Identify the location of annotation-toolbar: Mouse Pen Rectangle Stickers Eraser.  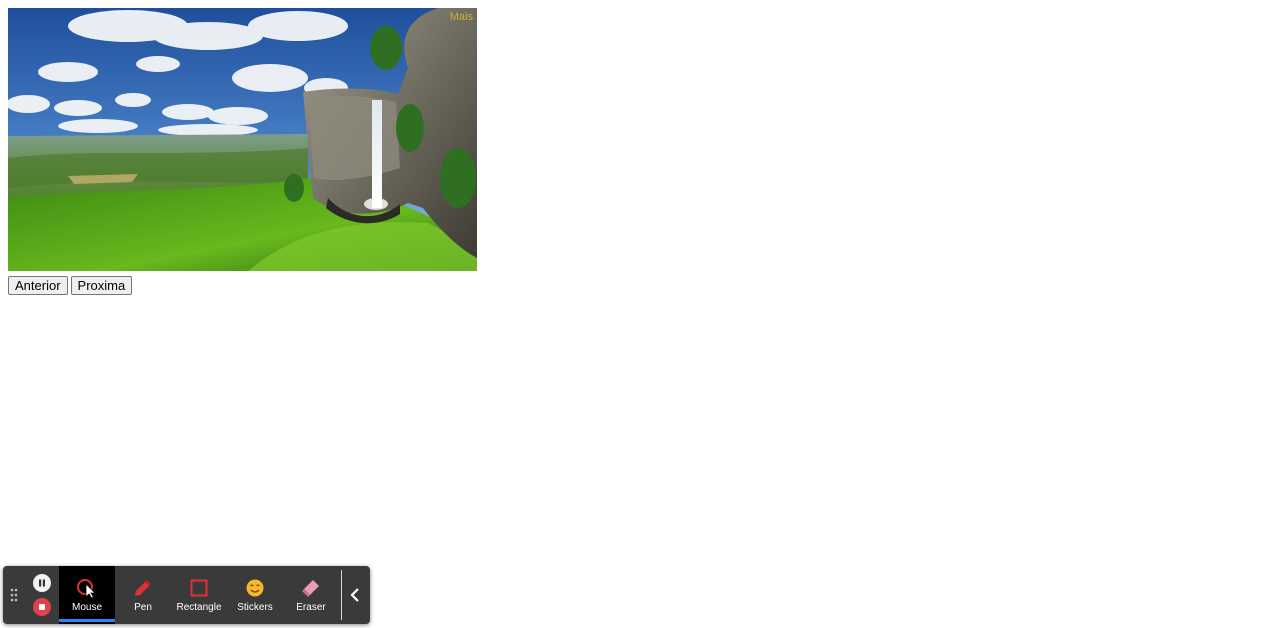
(186, 595).